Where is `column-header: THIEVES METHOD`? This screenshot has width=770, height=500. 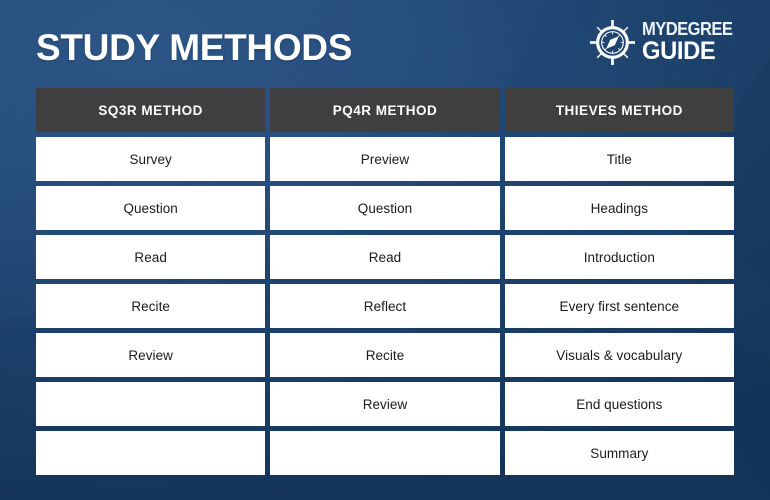
column-header: THIEVES METHOD is located at coordinates (619, 110).